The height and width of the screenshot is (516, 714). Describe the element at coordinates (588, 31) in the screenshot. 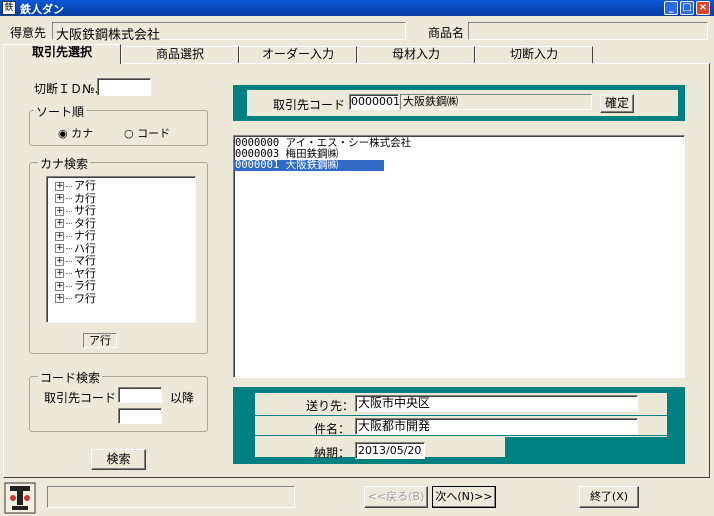

I see `product-field` at that location.